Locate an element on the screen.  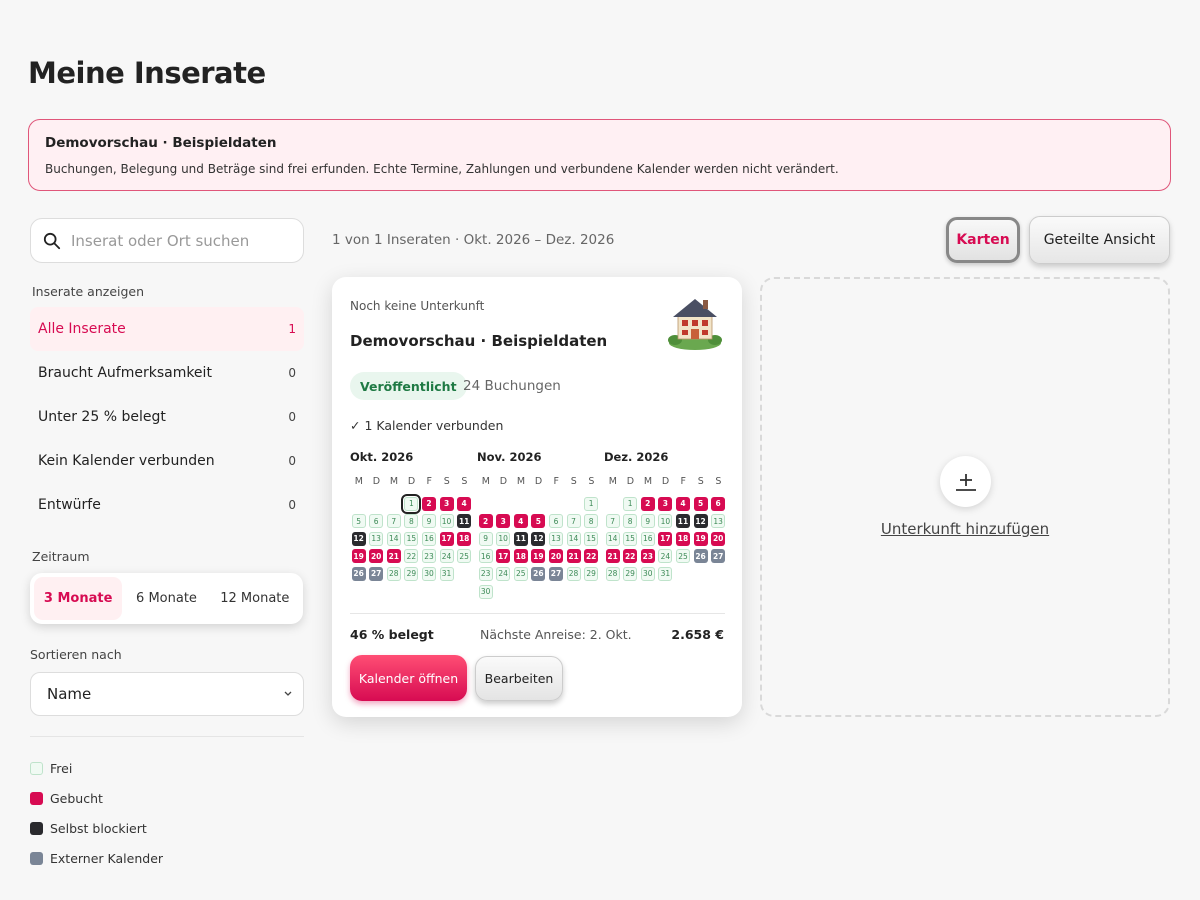
calendar-day-free: 22 is located at coordinates (411, 556).